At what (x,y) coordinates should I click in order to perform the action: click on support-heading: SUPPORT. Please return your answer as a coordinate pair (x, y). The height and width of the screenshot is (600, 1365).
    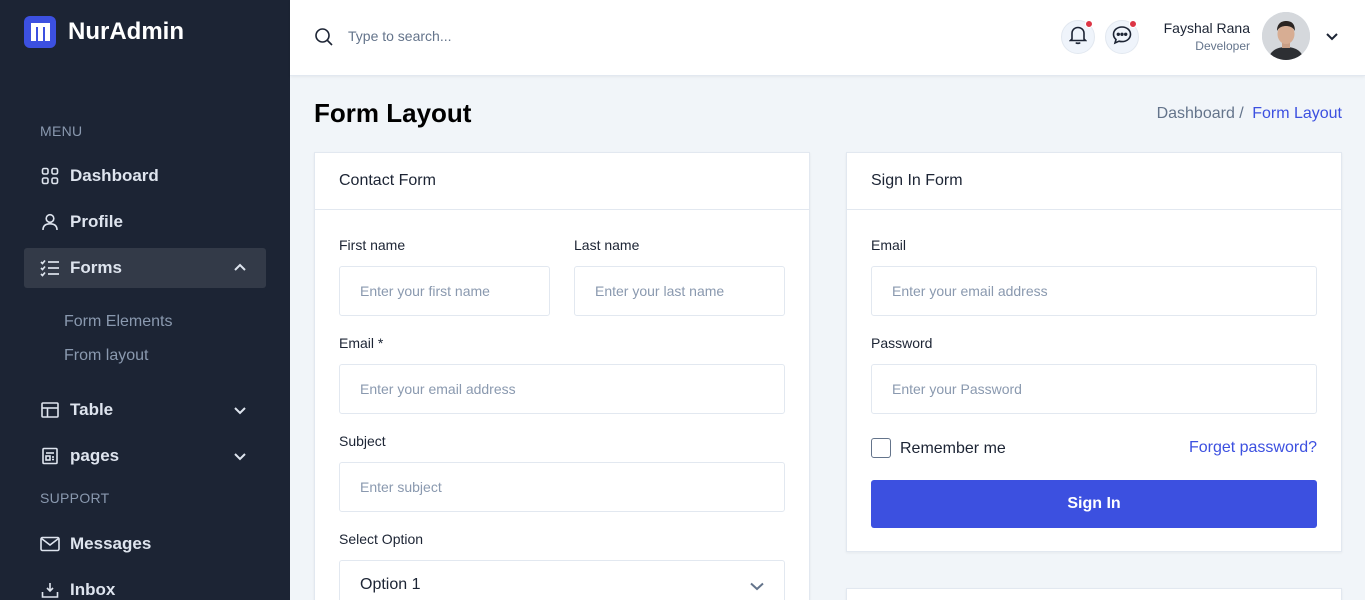
    Looking at the image, I should click on (75, 498).